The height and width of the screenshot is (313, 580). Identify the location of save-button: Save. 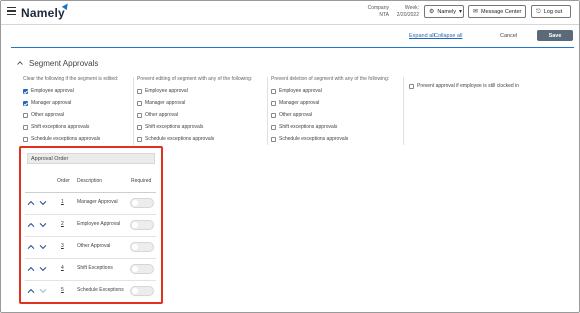
(555, 35).